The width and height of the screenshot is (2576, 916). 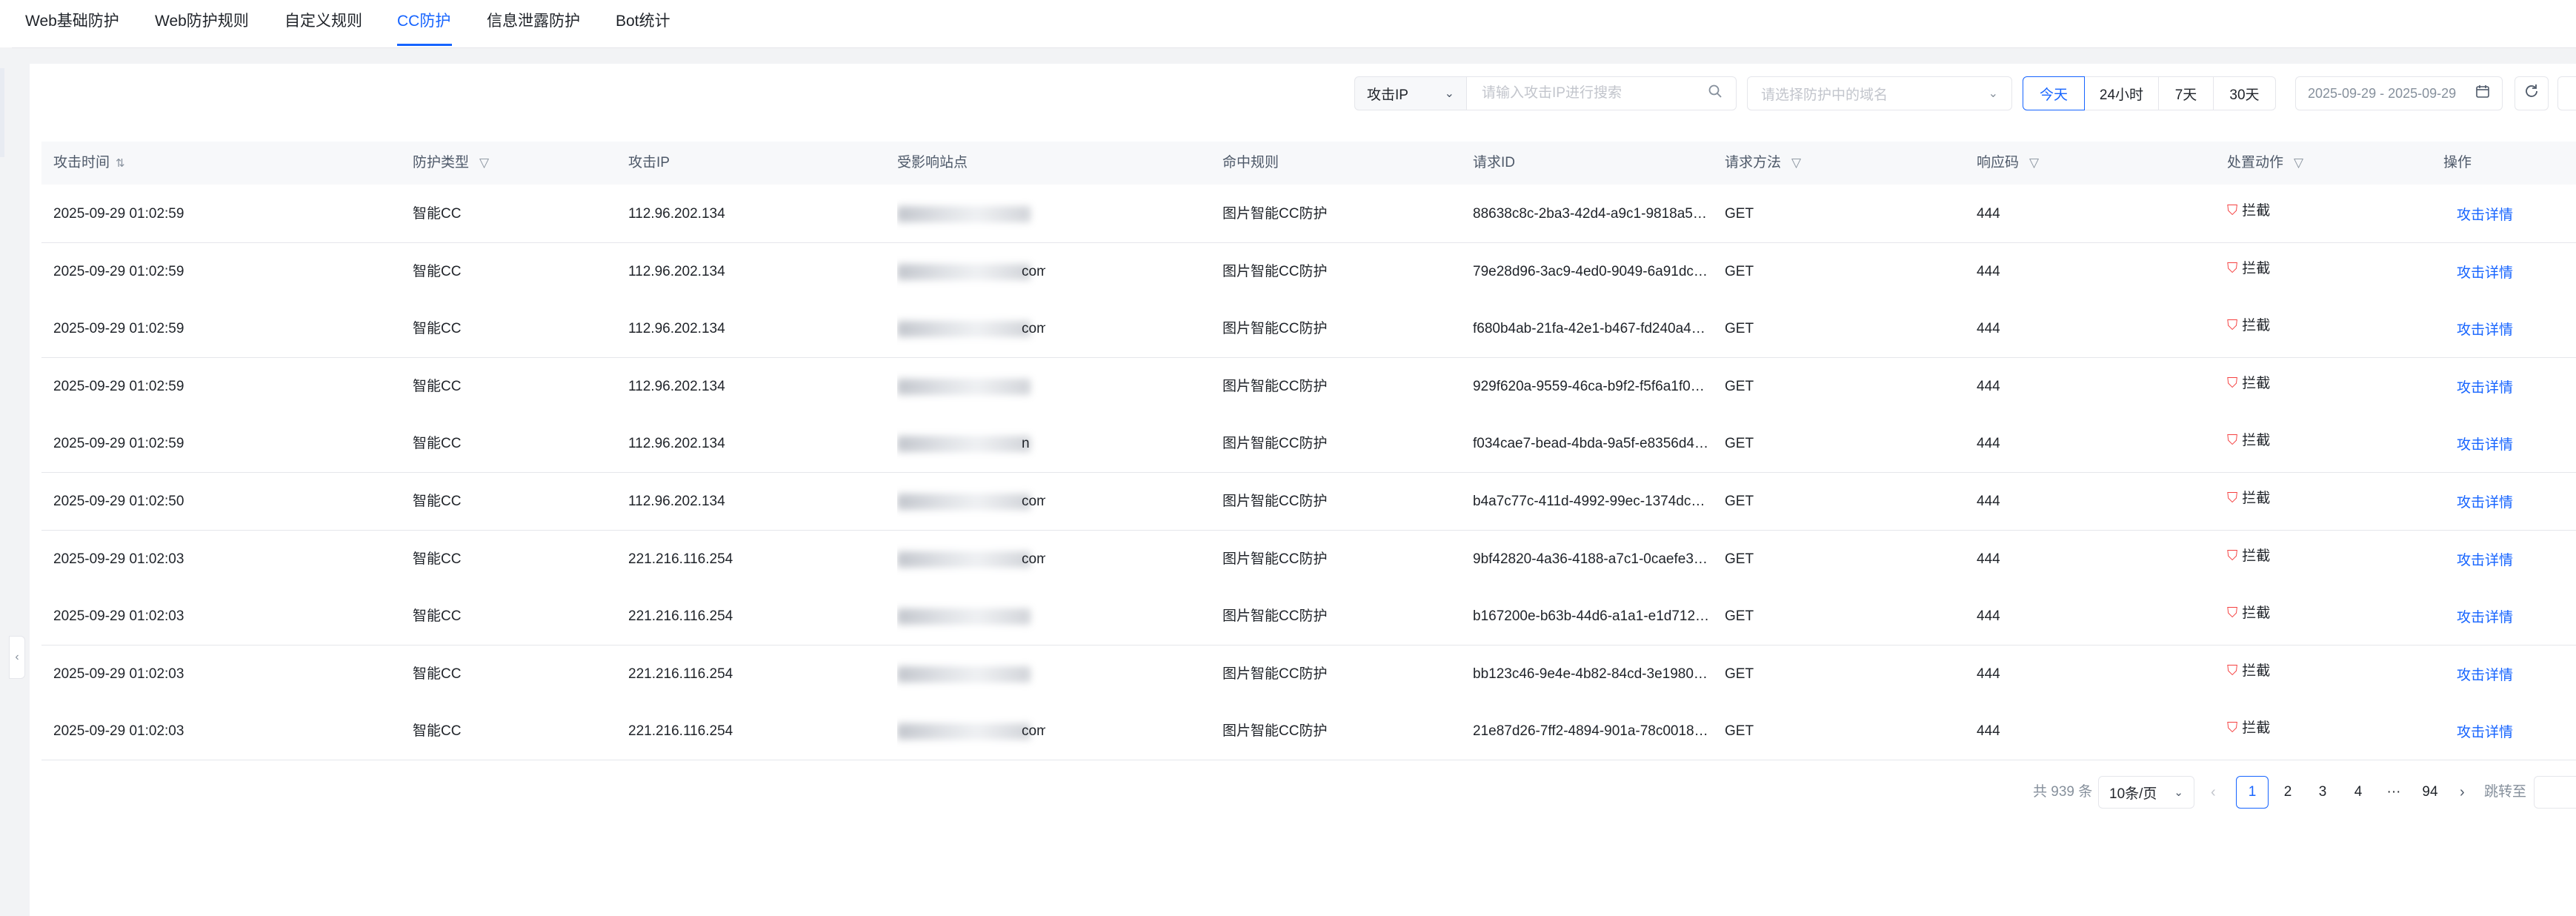 What do you see at coordinates (2252, 792) in the screenshot?
I see `page-item-1: 1` at bounding box center [2252, 792].